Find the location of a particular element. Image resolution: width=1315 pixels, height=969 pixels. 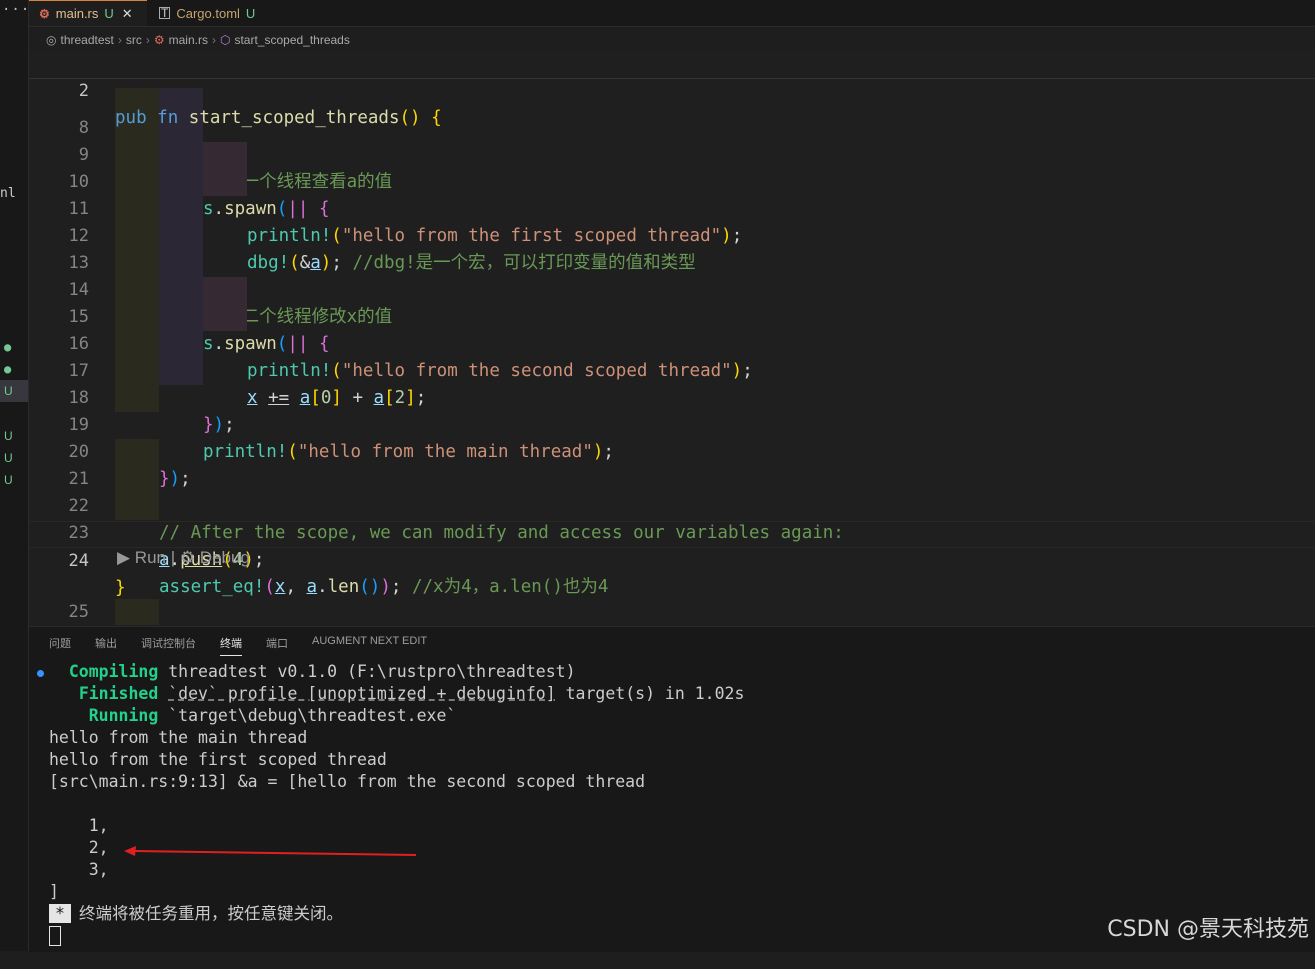

terminal-line: * 终端将被任务重用，按任意键关闭。 is located at coordinates (196, 914).